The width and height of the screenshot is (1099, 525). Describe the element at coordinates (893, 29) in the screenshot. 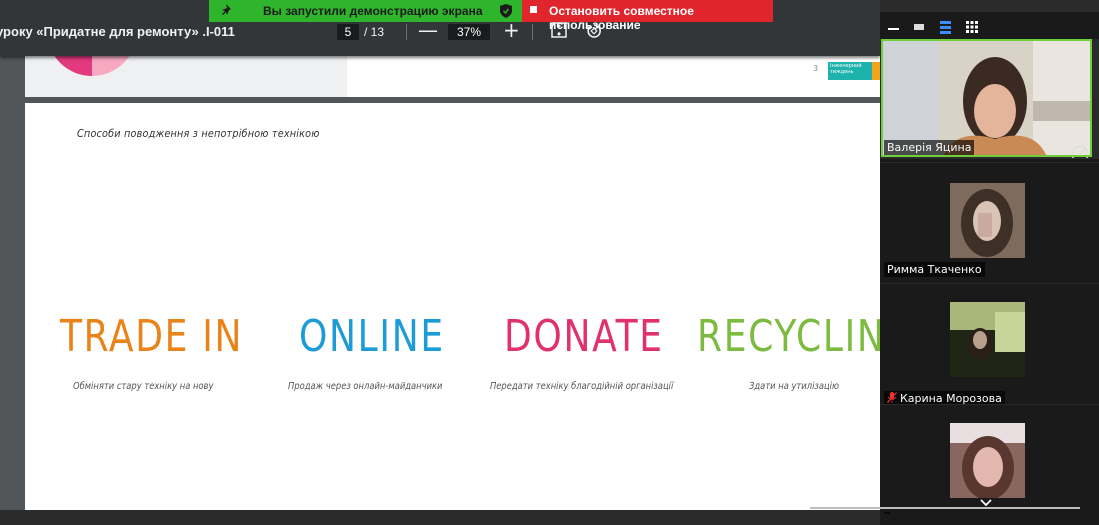

I see `minimize-icon` at that location.